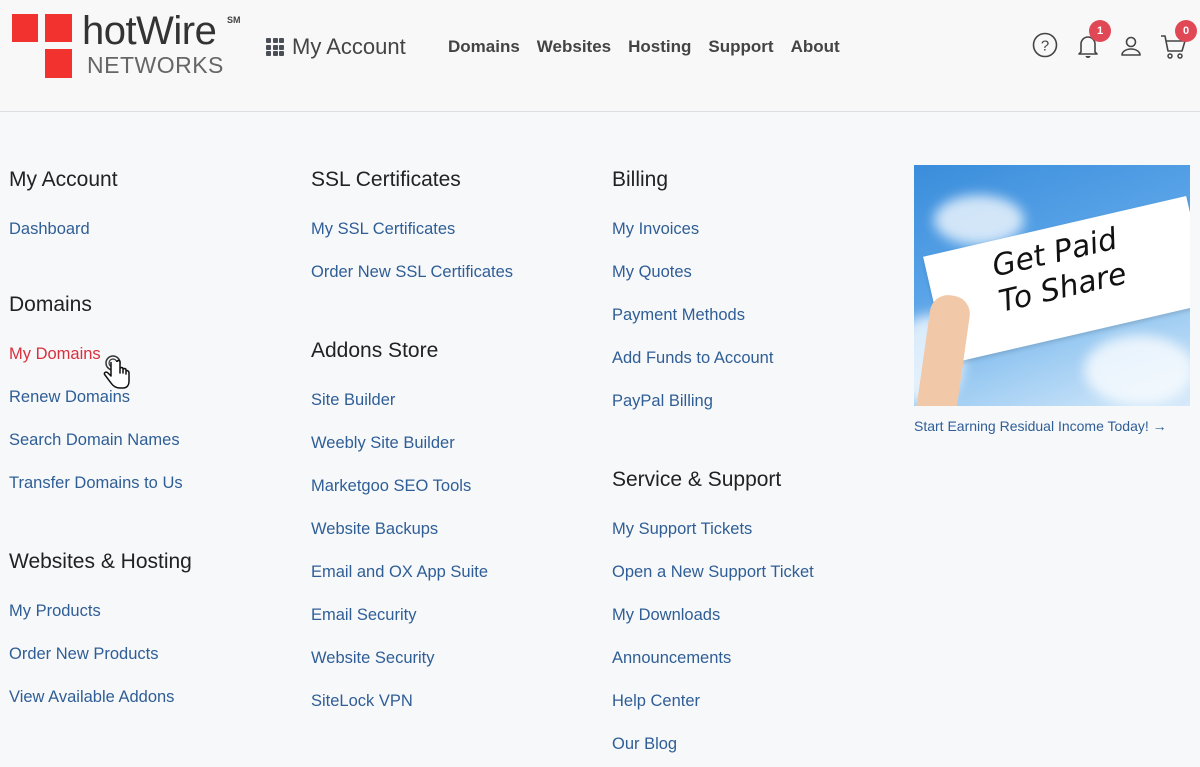 This screenshot has width=1200, height=767. What do you see at coordinates (484, 47) in the screenshot?
I see `nav-domains: Domains` at bounding box center [484, 47].